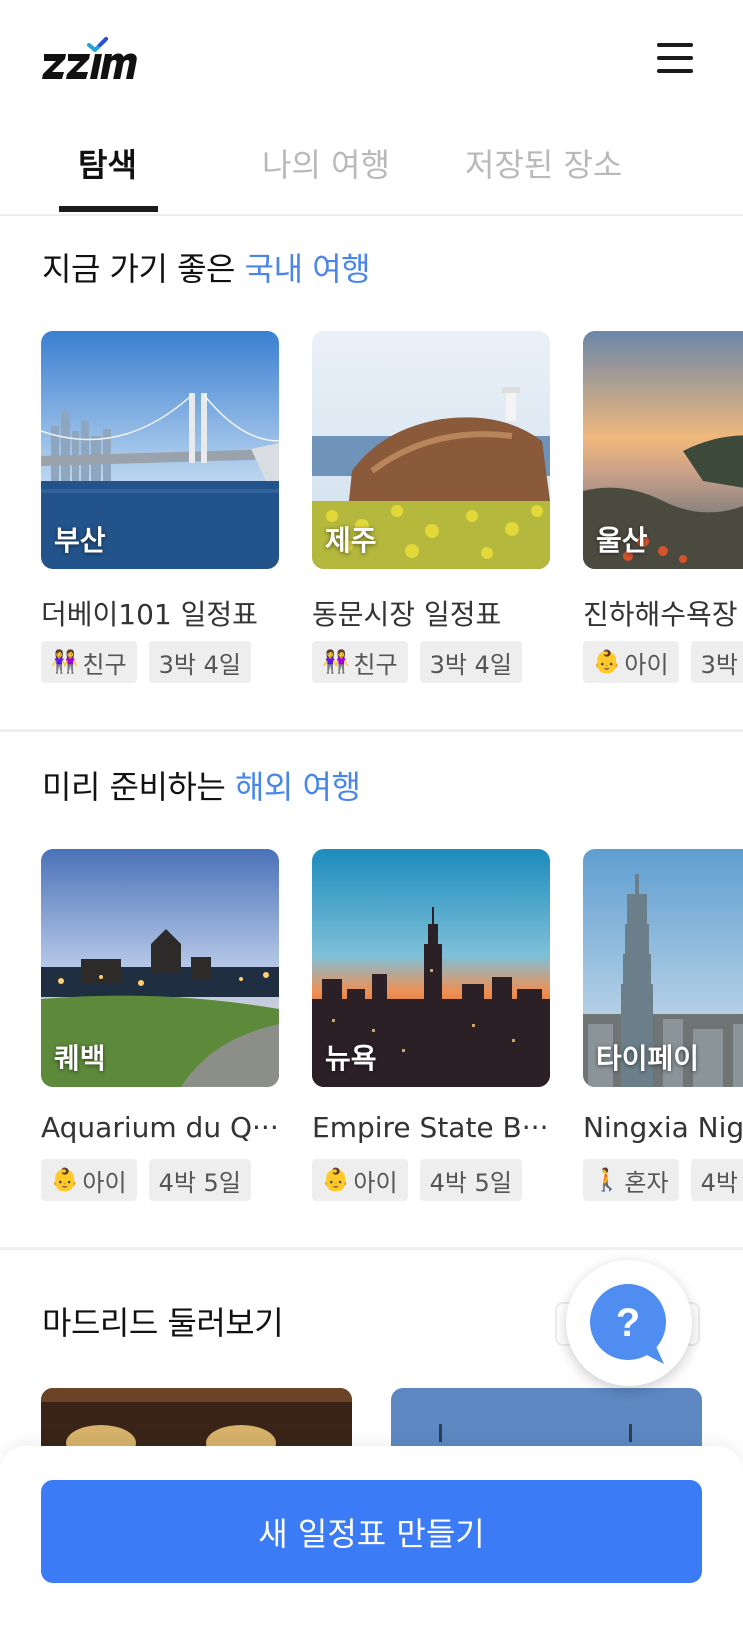  Describe the element at coordinates (371, 60) in the screenshot. I see `app-header` at that location.